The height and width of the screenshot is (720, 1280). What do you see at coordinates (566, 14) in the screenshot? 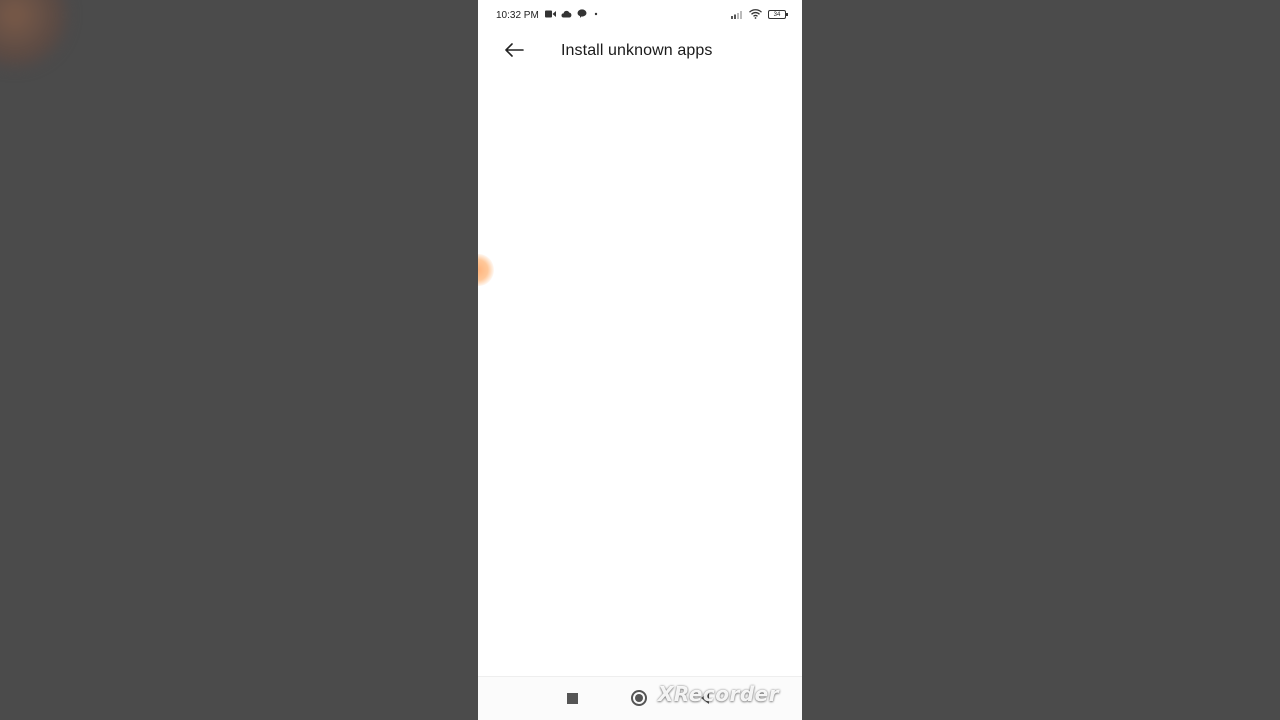
I see `cloud-icon` at bounding box center [566, 14].